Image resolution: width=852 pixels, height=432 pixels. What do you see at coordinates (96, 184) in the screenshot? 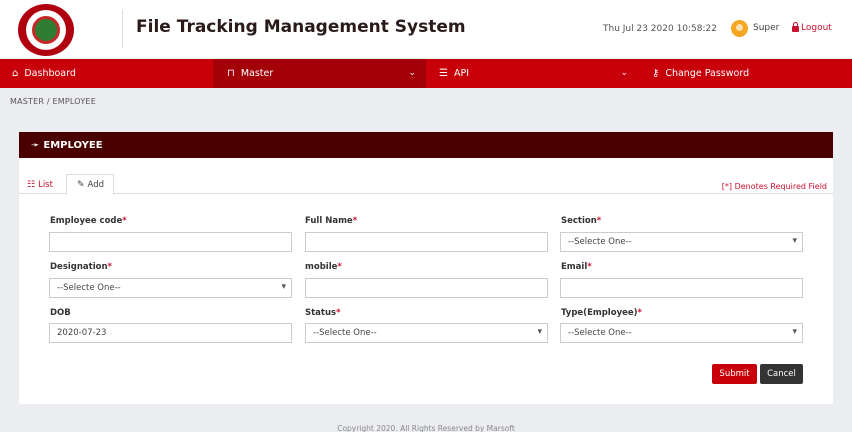
I see `tab-add-label: Add` at bounding box center [96, 184].